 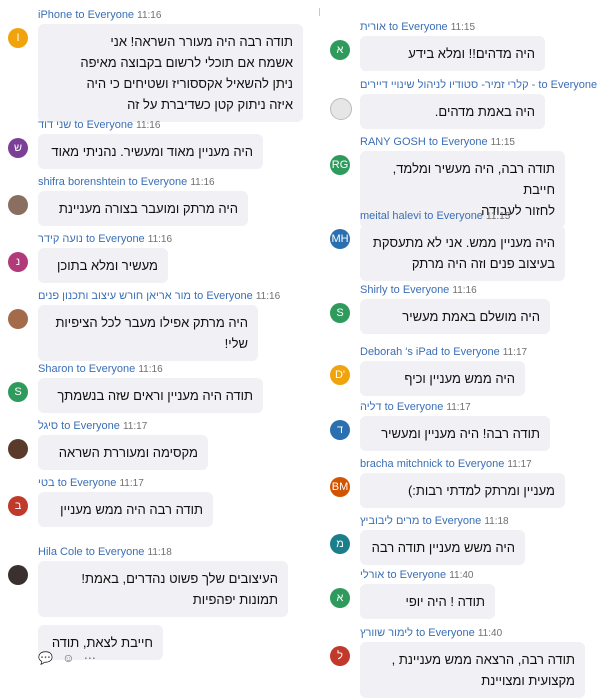 What do you see at coordinates (442, 378) in the screenshot?
I see `message-bubble: היה ממש מעניין וכיף` at bounding box center [442, 378].